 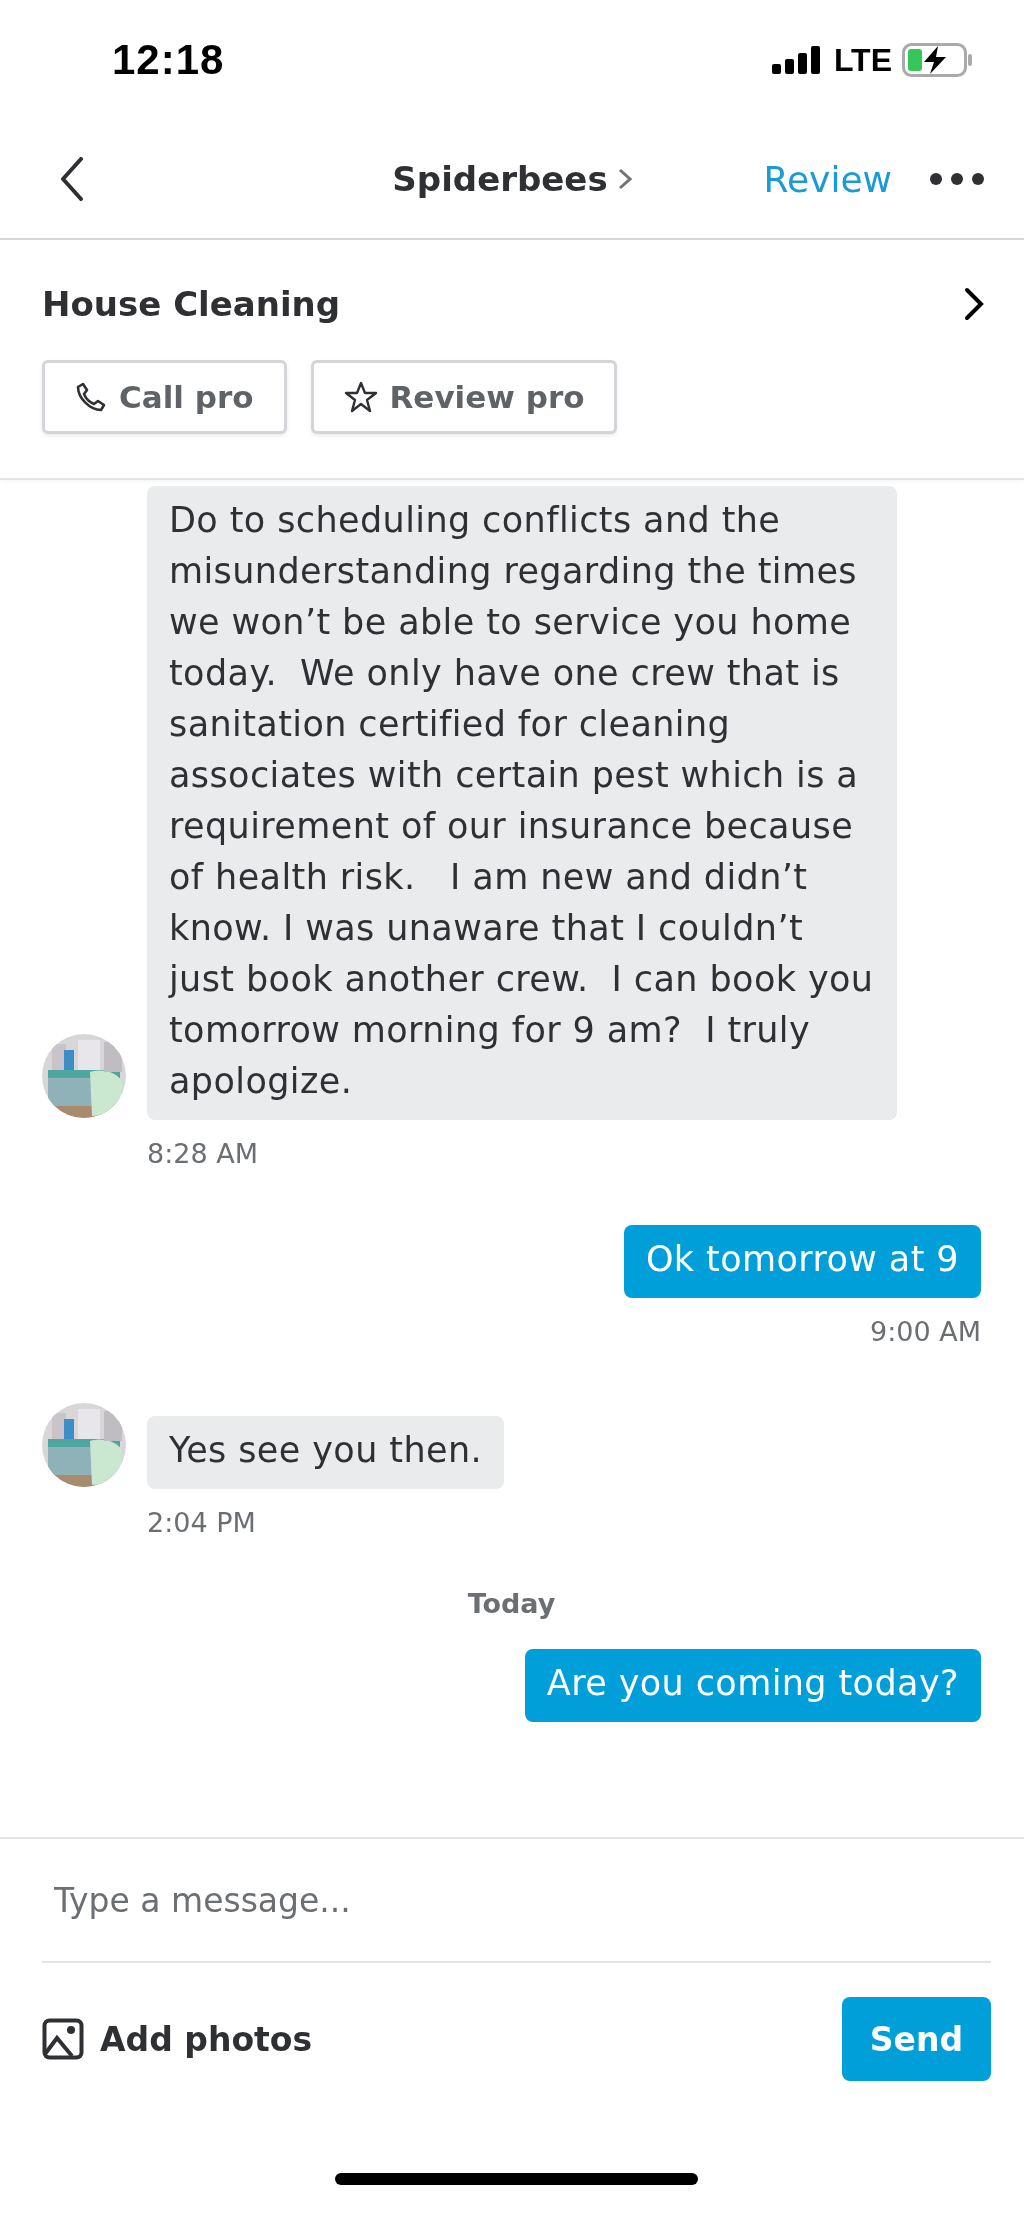 I want to click on image-icon, so click(x=63, y=2039).